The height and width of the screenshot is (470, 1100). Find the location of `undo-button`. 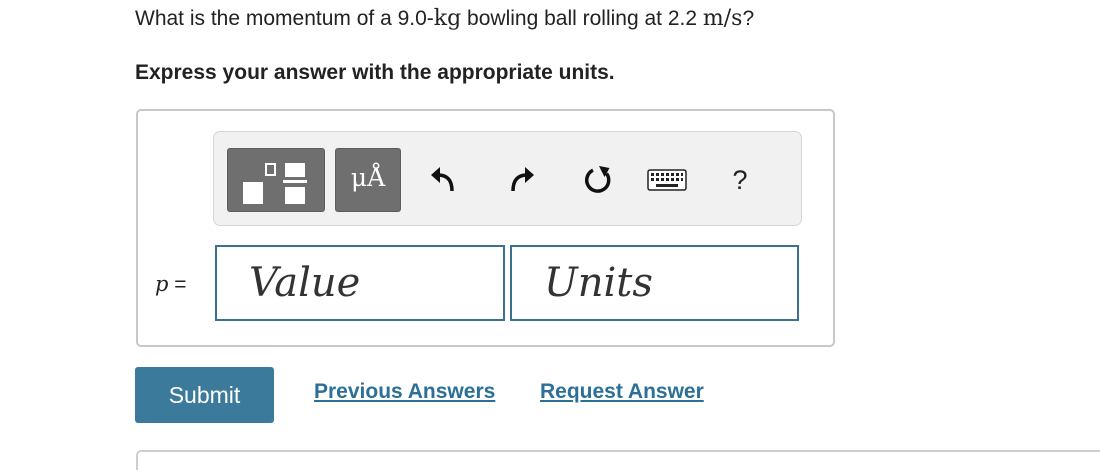

undo-button is located at coordinates (444, 180).